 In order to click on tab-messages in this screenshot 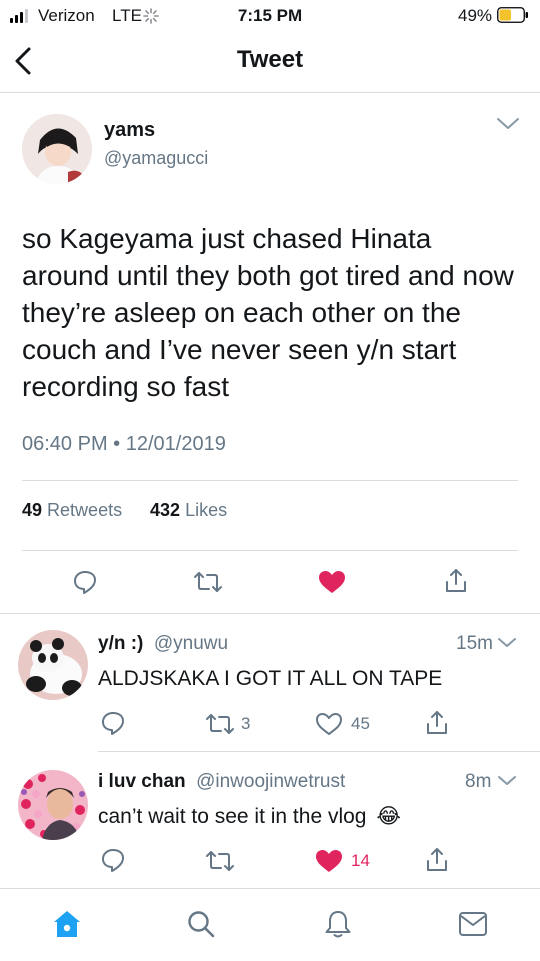, I will do `click(473, 924)`.